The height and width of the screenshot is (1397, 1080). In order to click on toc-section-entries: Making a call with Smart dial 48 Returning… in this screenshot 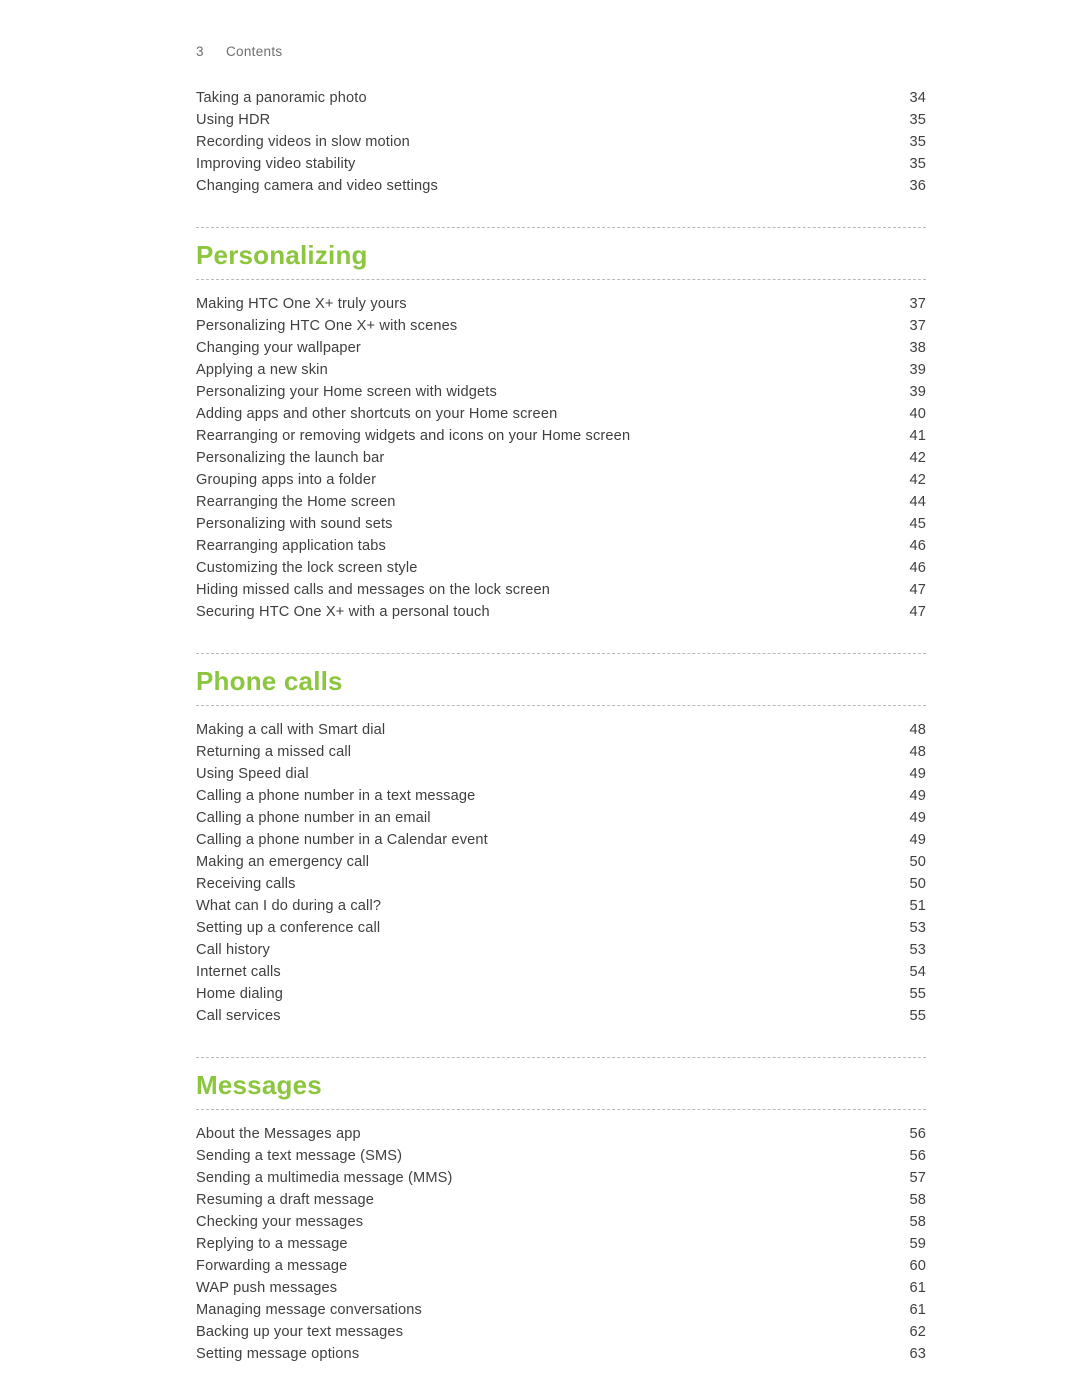, I will do `click(561, 873)`.